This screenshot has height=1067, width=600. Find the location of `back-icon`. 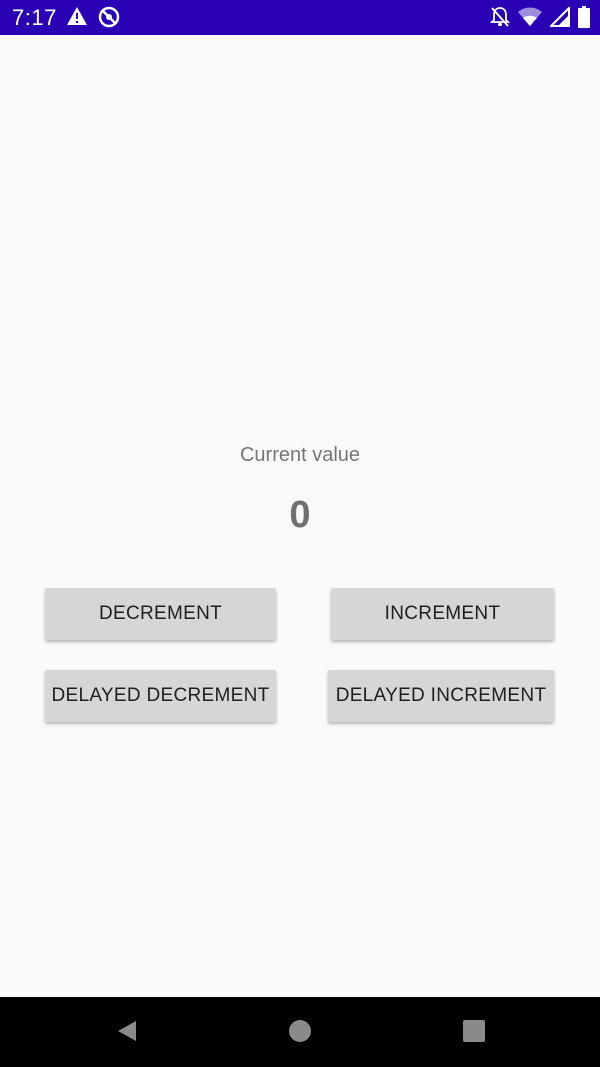

back-icon is located at coordinates (126, 1033).